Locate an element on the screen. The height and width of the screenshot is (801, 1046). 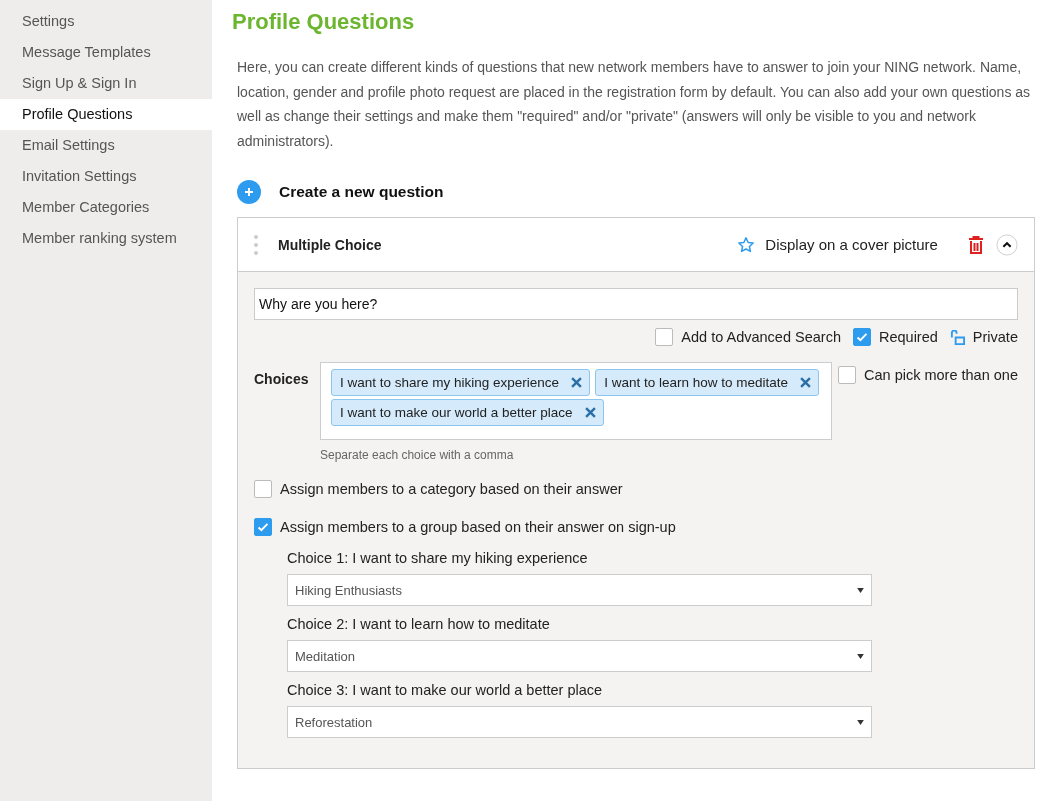
sidebar-item: Sign Up & Sign In is located at coordinates (106, 83).